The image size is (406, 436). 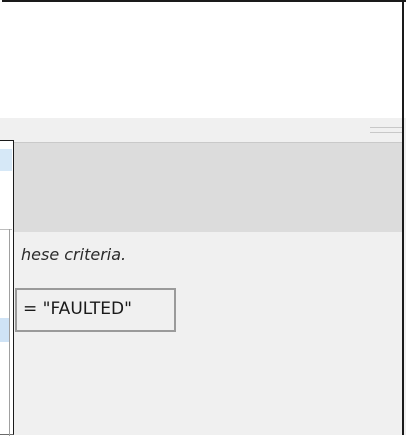 What do you see at coordinates (74, 254) in the screenshot?
I see `hint-text: hese criteria.` at bounding box center [74, 254].